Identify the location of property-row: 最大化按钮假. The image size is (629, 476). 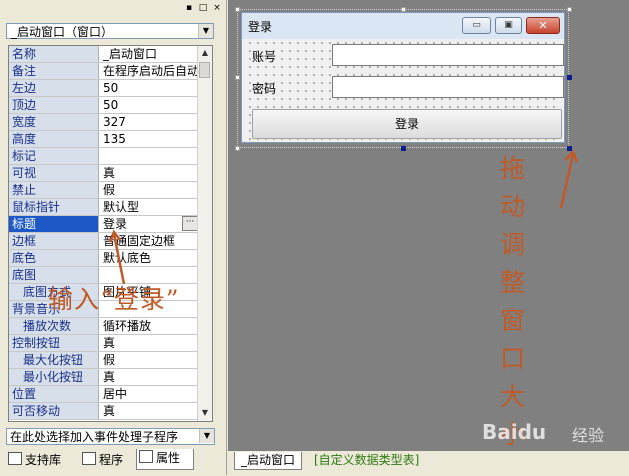
(103, 360).